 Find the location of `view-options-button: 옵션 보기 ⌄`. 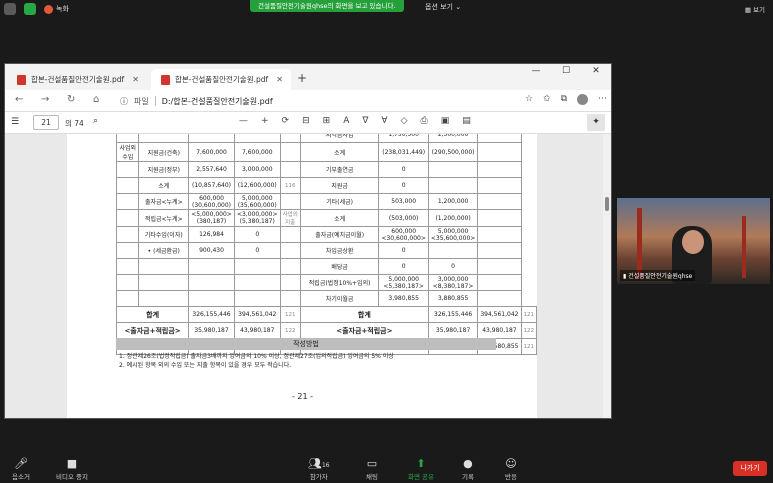

view-options-button: 옵션 보기 ⌄ is located at coordinates (443, 7).